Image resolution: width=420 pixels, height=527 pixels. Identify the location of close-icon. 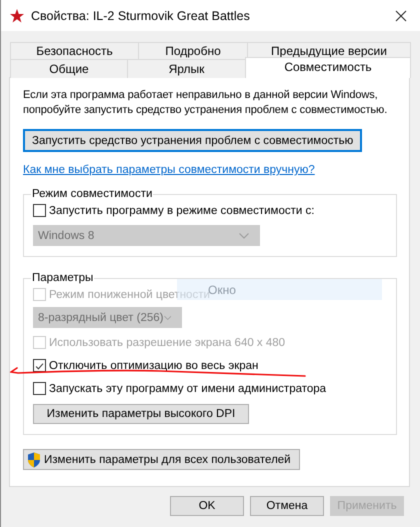
(401, 16).